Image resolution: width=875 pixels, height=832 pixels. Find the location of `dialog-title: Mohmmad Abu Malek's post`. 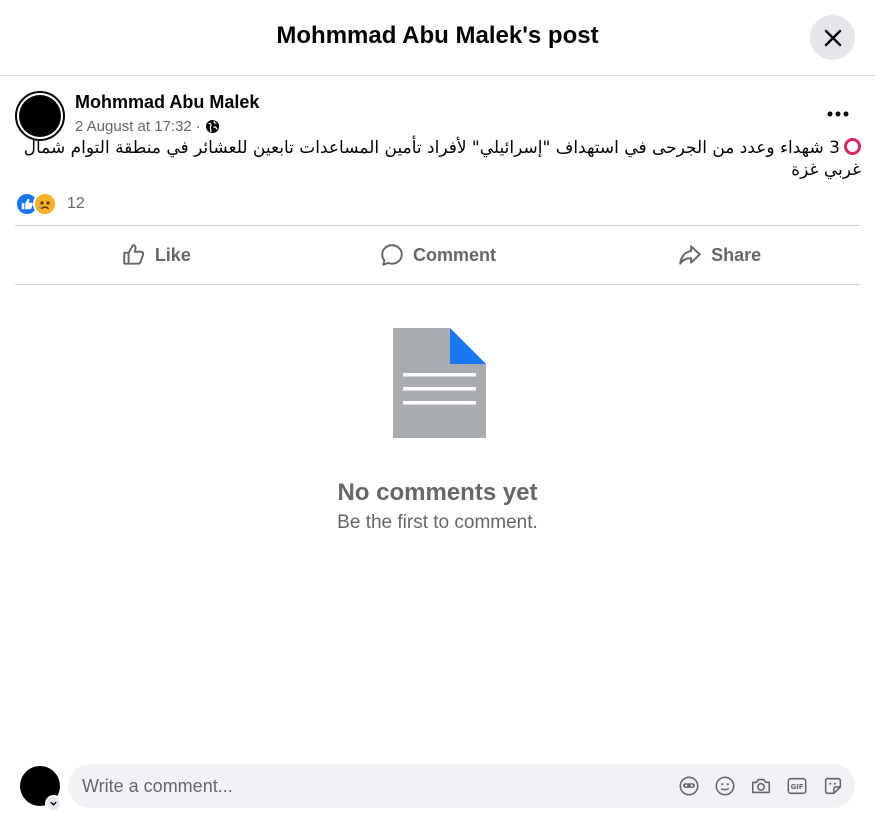

dialog-title: Mohmmad Abu Malek's post is located at coordinates (437, 35).